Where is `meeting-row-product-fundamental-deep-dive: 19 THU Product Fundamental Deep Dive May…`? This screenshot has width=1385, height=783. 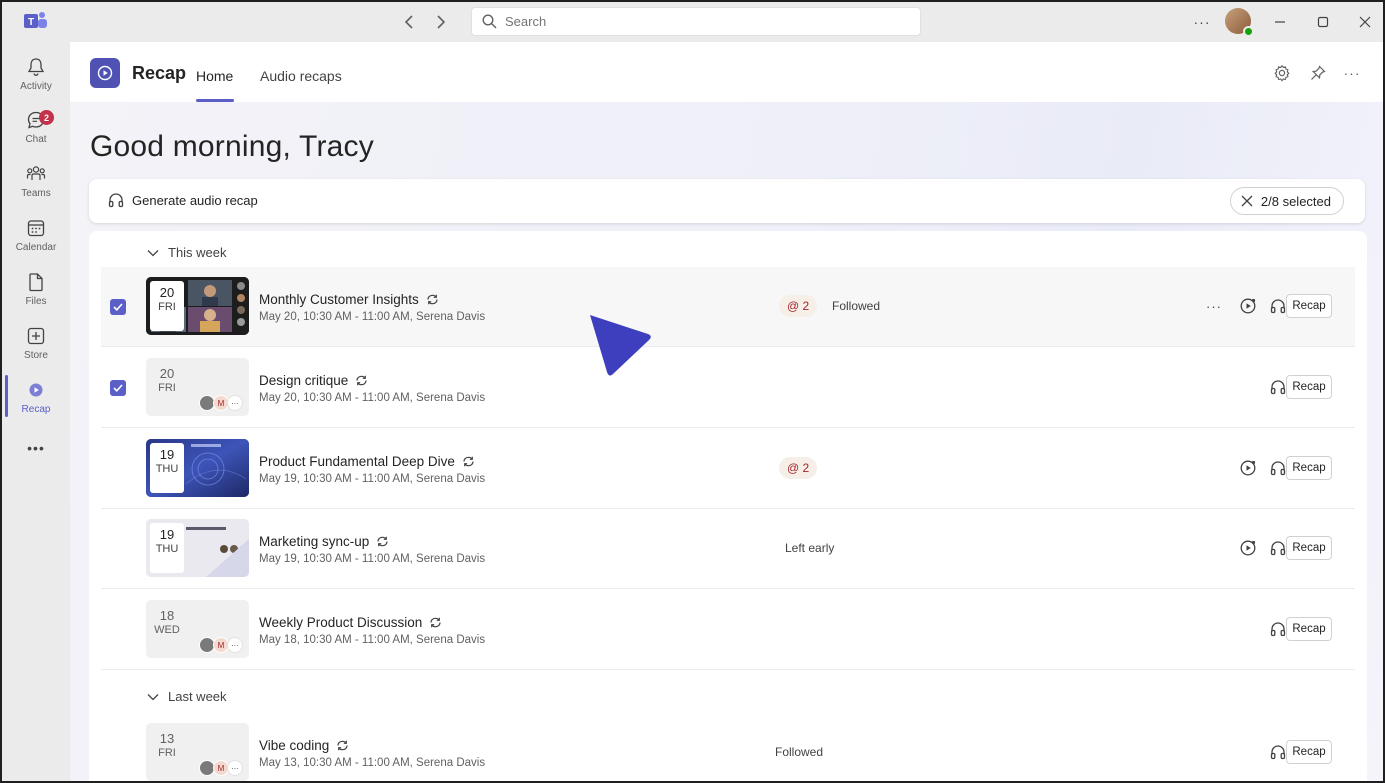 meeting-row-product-fundamental-deep-dive: 19 THU Product Fundamental Deep Dive May… is located at coordinates (728, 469).